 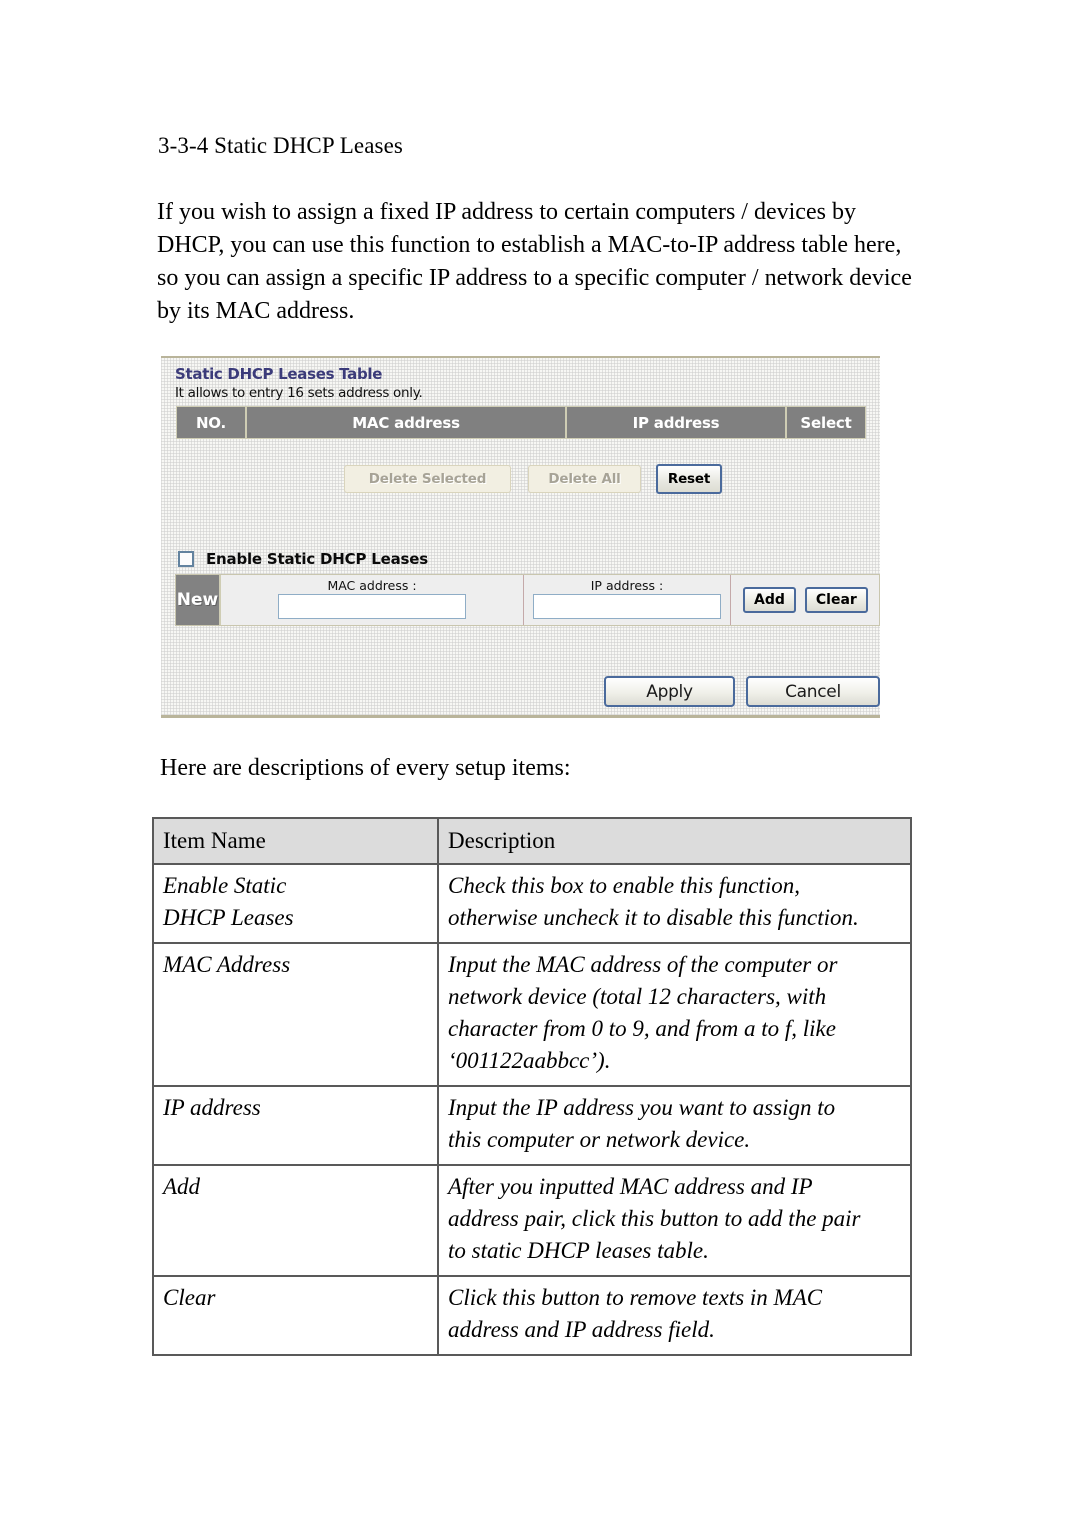 I want to click on delete-selected-button: Delete Selected, so click(x=427, y=479).